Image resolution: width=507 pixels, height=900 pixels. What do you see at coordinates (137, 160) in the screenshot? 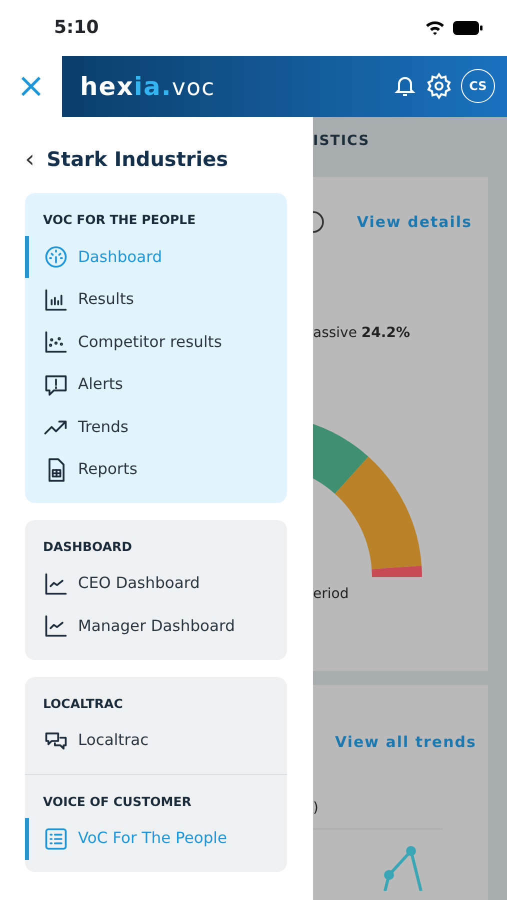
I see `company-title: Stark Industries` at bounding box center [137, 160].